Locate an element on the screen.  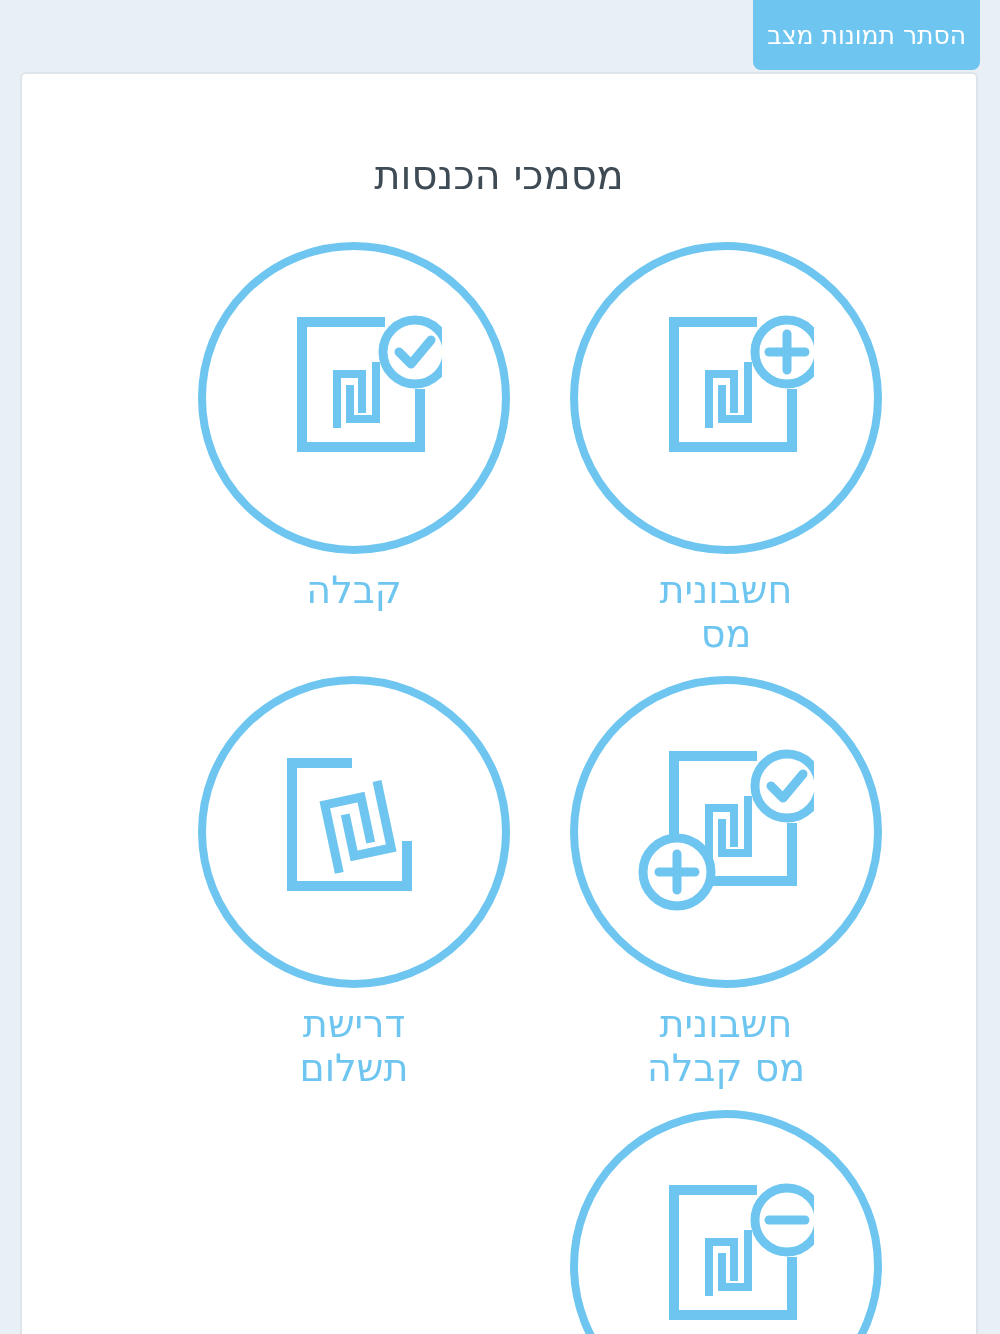
document-label: קבלה is located at coordinates (354, 591).